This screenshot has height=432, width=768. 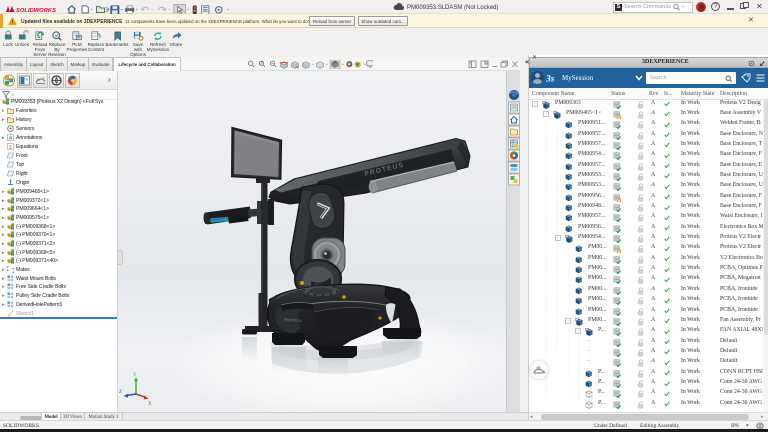 I want to click on svg-text: Share, so click(x=176, y=44).